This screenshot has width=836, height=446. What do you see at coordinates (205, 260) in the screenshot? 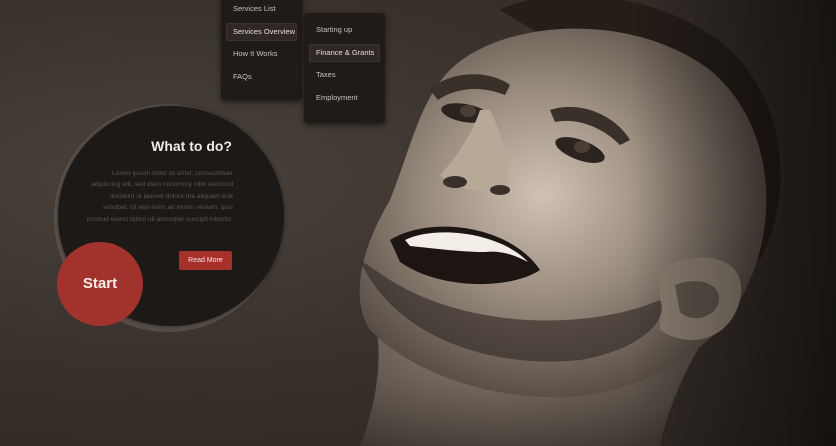
I see `read-more-button: Read More` at bounding box center [205, 260].